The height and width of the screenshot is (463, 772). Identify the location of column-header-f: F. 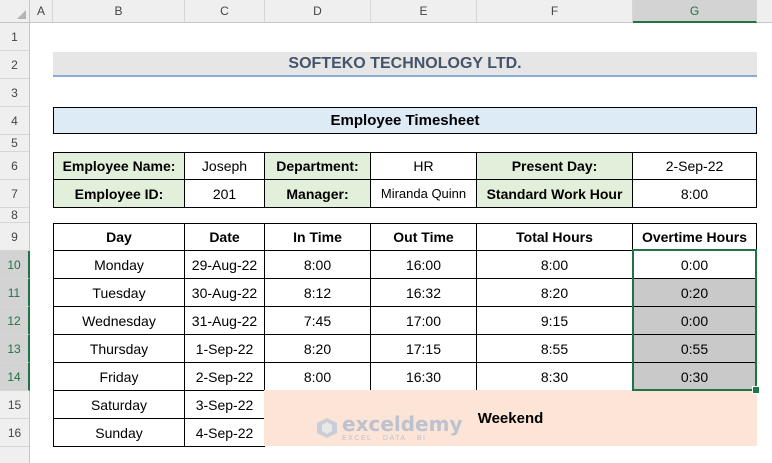
(555, 11).